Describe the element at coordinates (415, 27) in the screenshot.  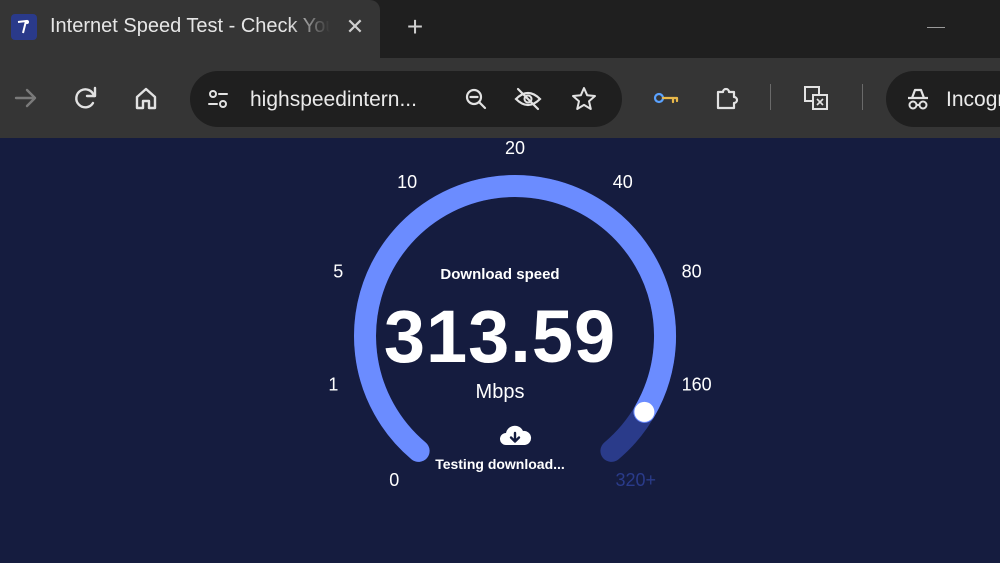
I see `new-tab-button: +` at that location.